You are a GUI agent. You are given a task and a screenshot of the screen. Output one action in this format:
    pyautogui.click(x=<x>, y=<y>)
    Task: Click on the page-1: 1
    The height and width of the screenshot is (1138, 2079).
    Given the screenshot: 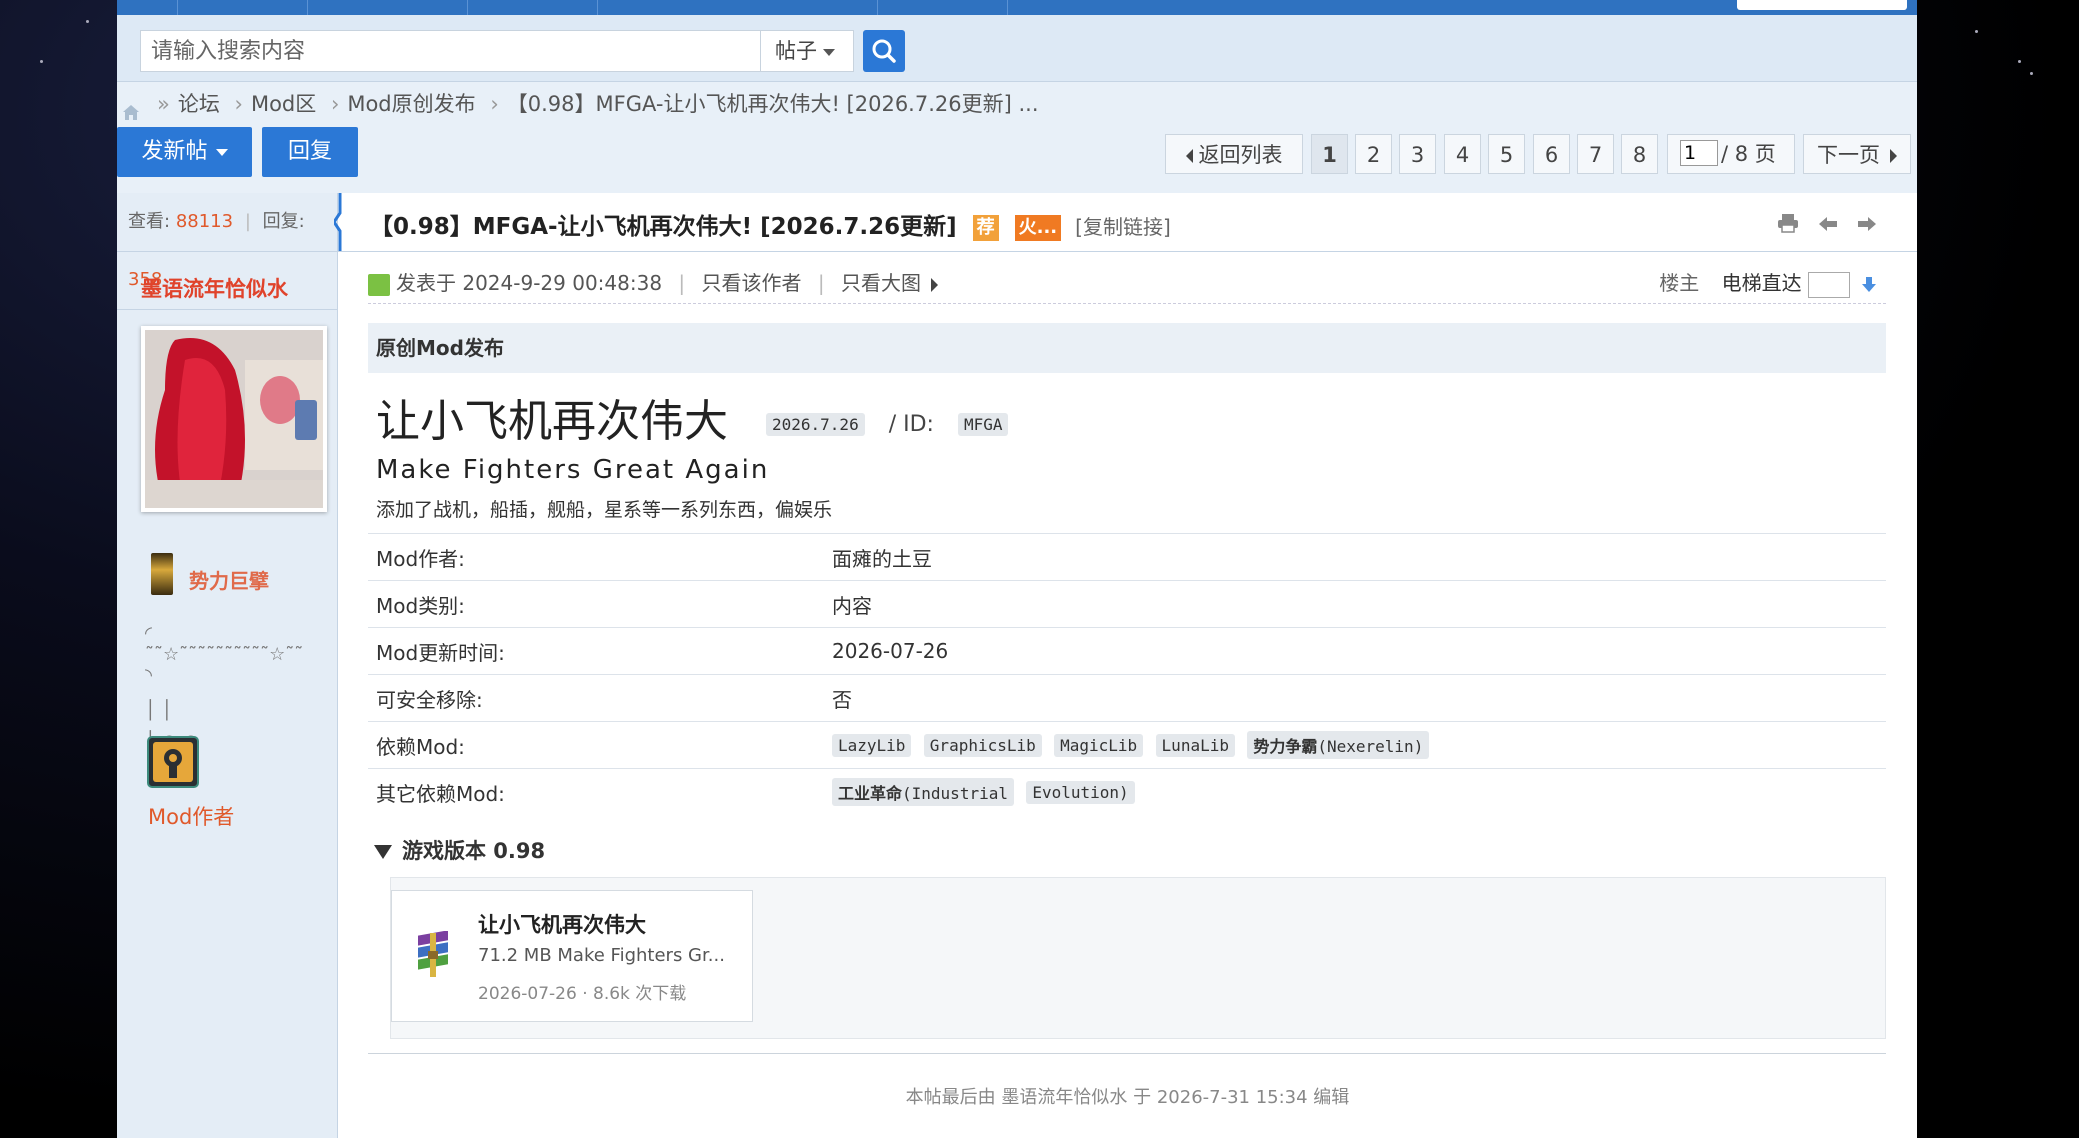 What is the action you would take?
    pyautogui.click(x=1329, y=154)
    